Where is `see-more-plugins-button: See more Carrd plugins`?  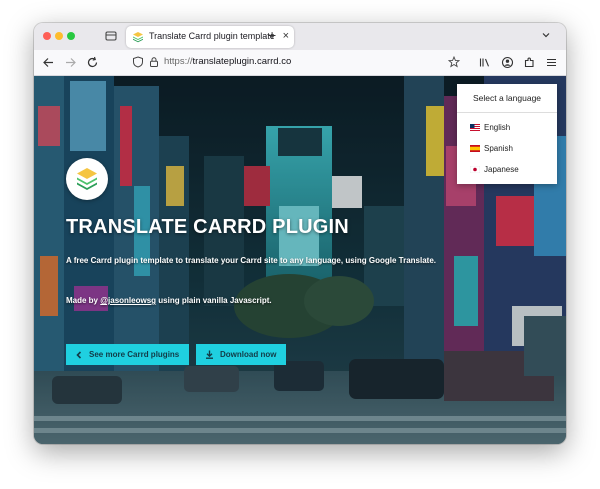
see-more-plugins-button: See more Carrd plugins is located at coordinates (127, 354).